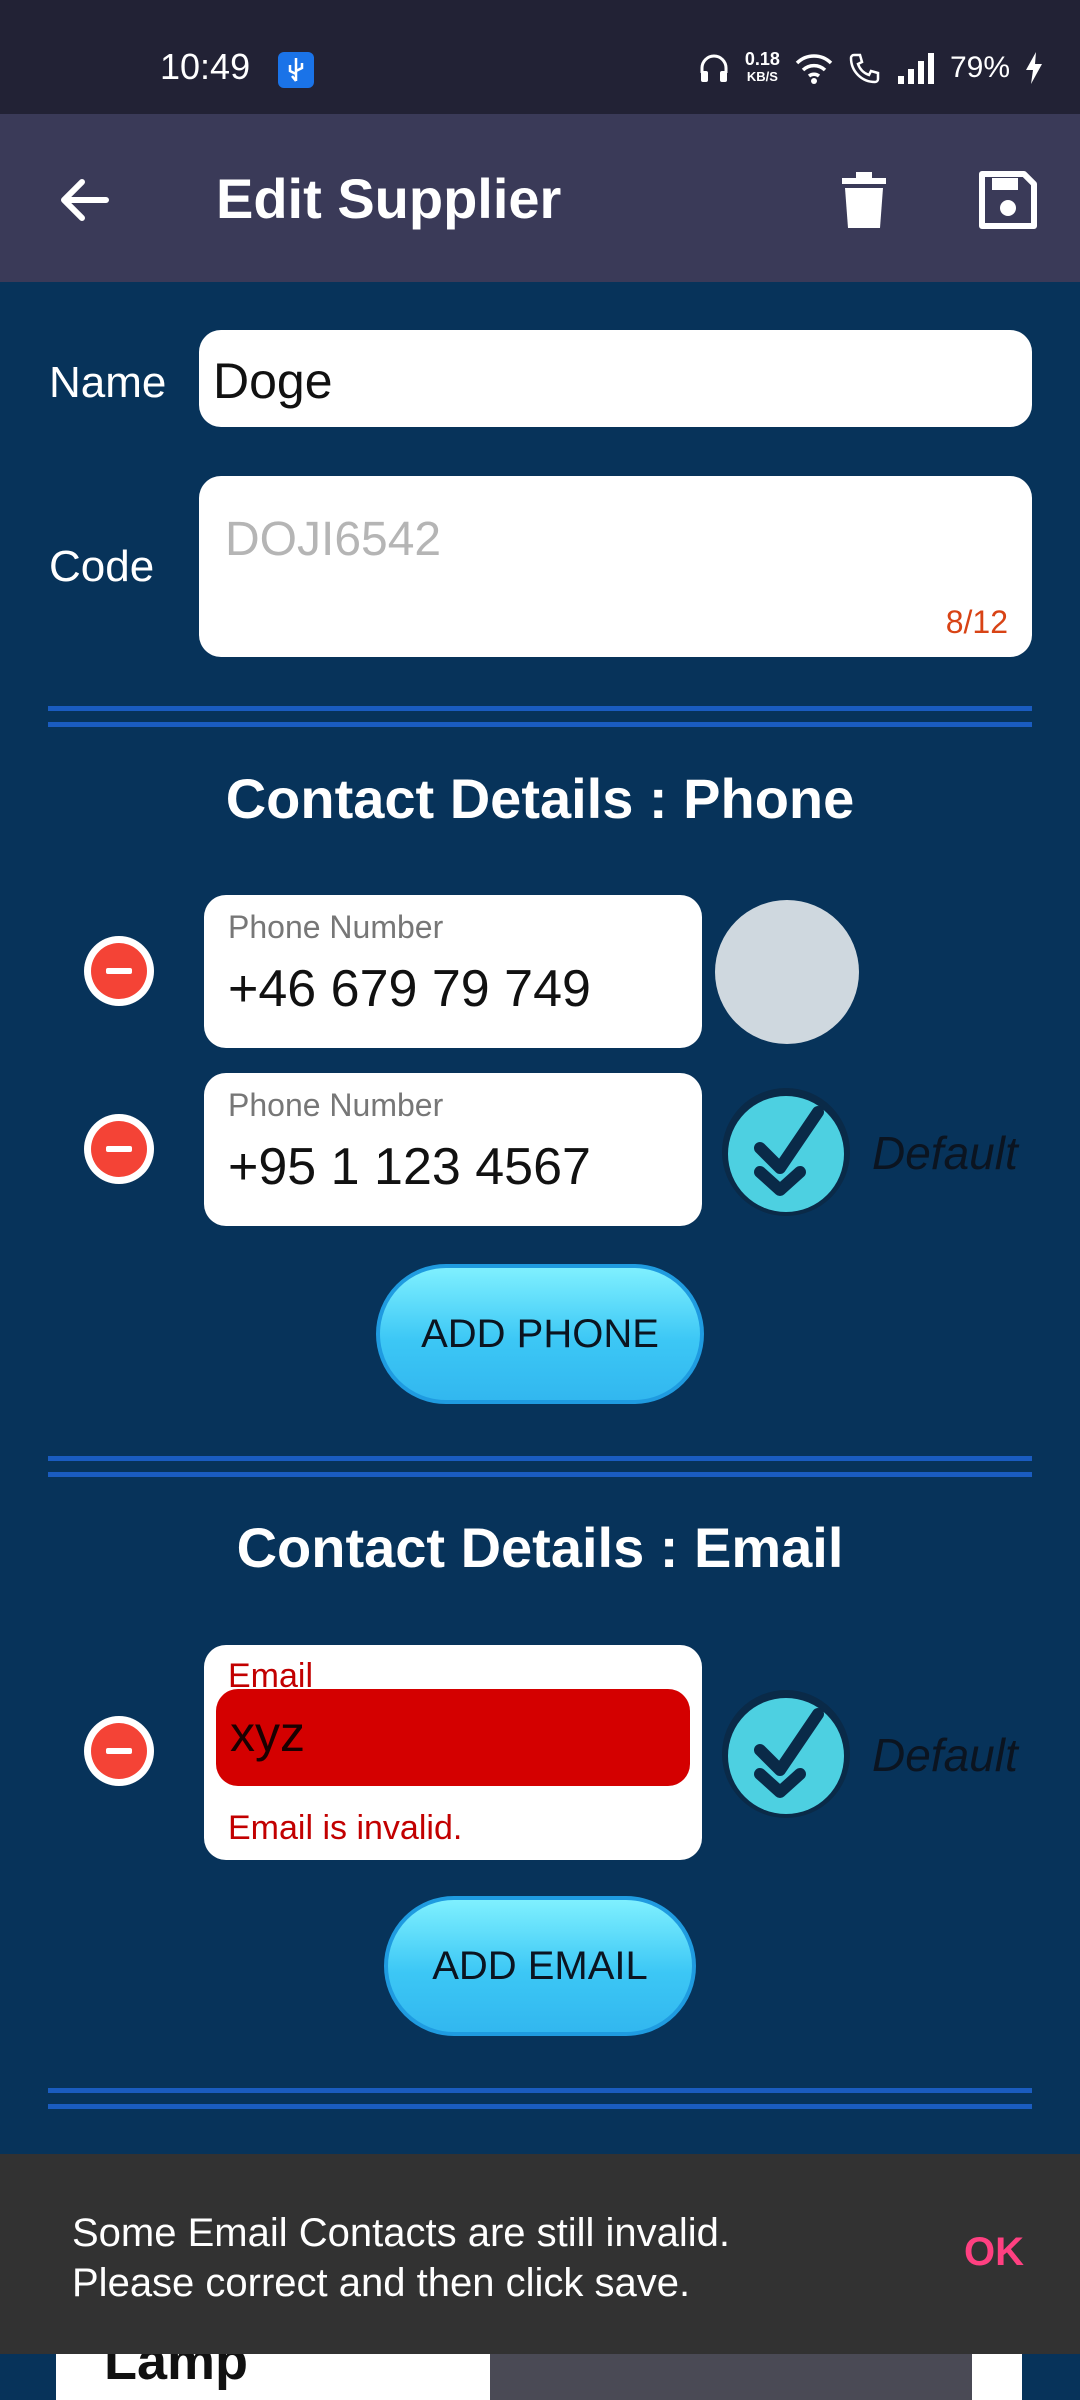 The height and width of the screenshot is (2400, 1080). What do you see at coordinates (119, 1751) in the screenshot?
I see `remove-email-button` at bounding box center [119, 1751].